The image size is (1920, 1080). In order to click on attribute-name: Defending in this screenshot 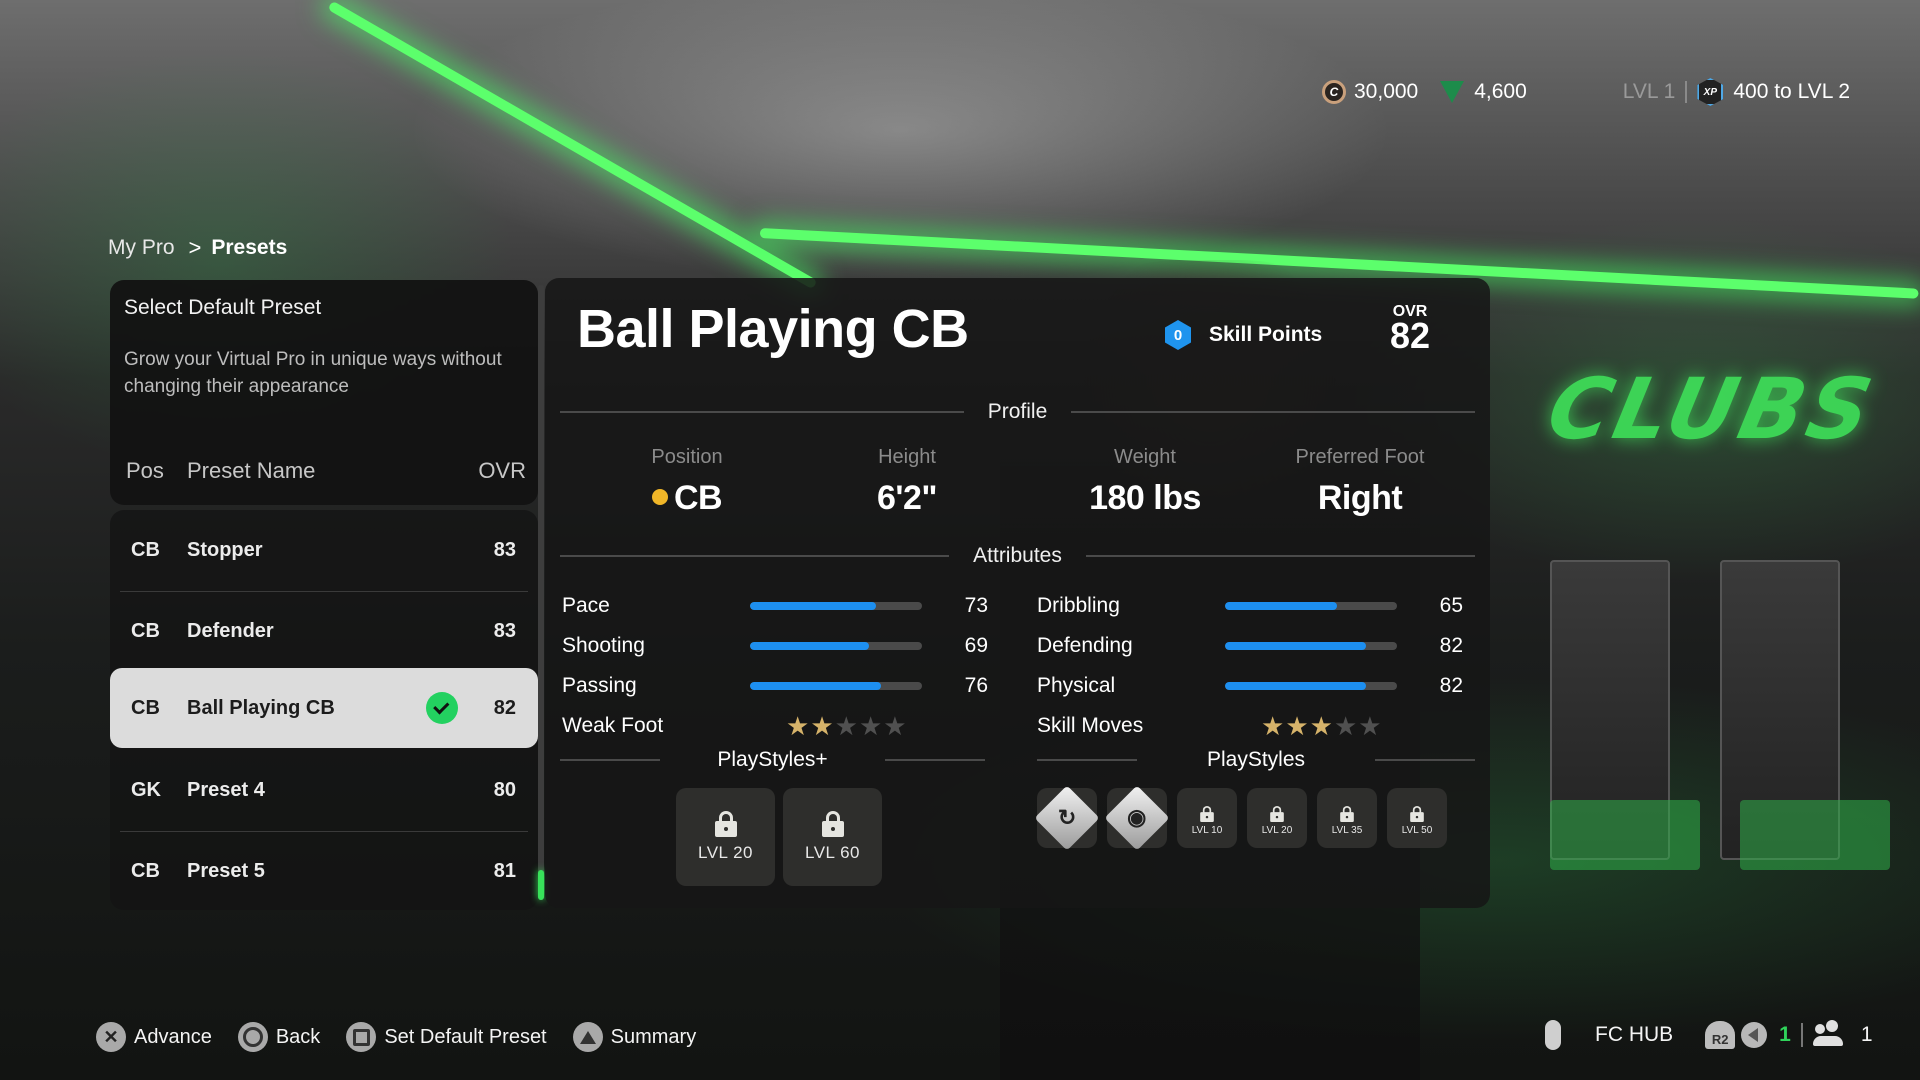, I will do `click(1085, 645)`.